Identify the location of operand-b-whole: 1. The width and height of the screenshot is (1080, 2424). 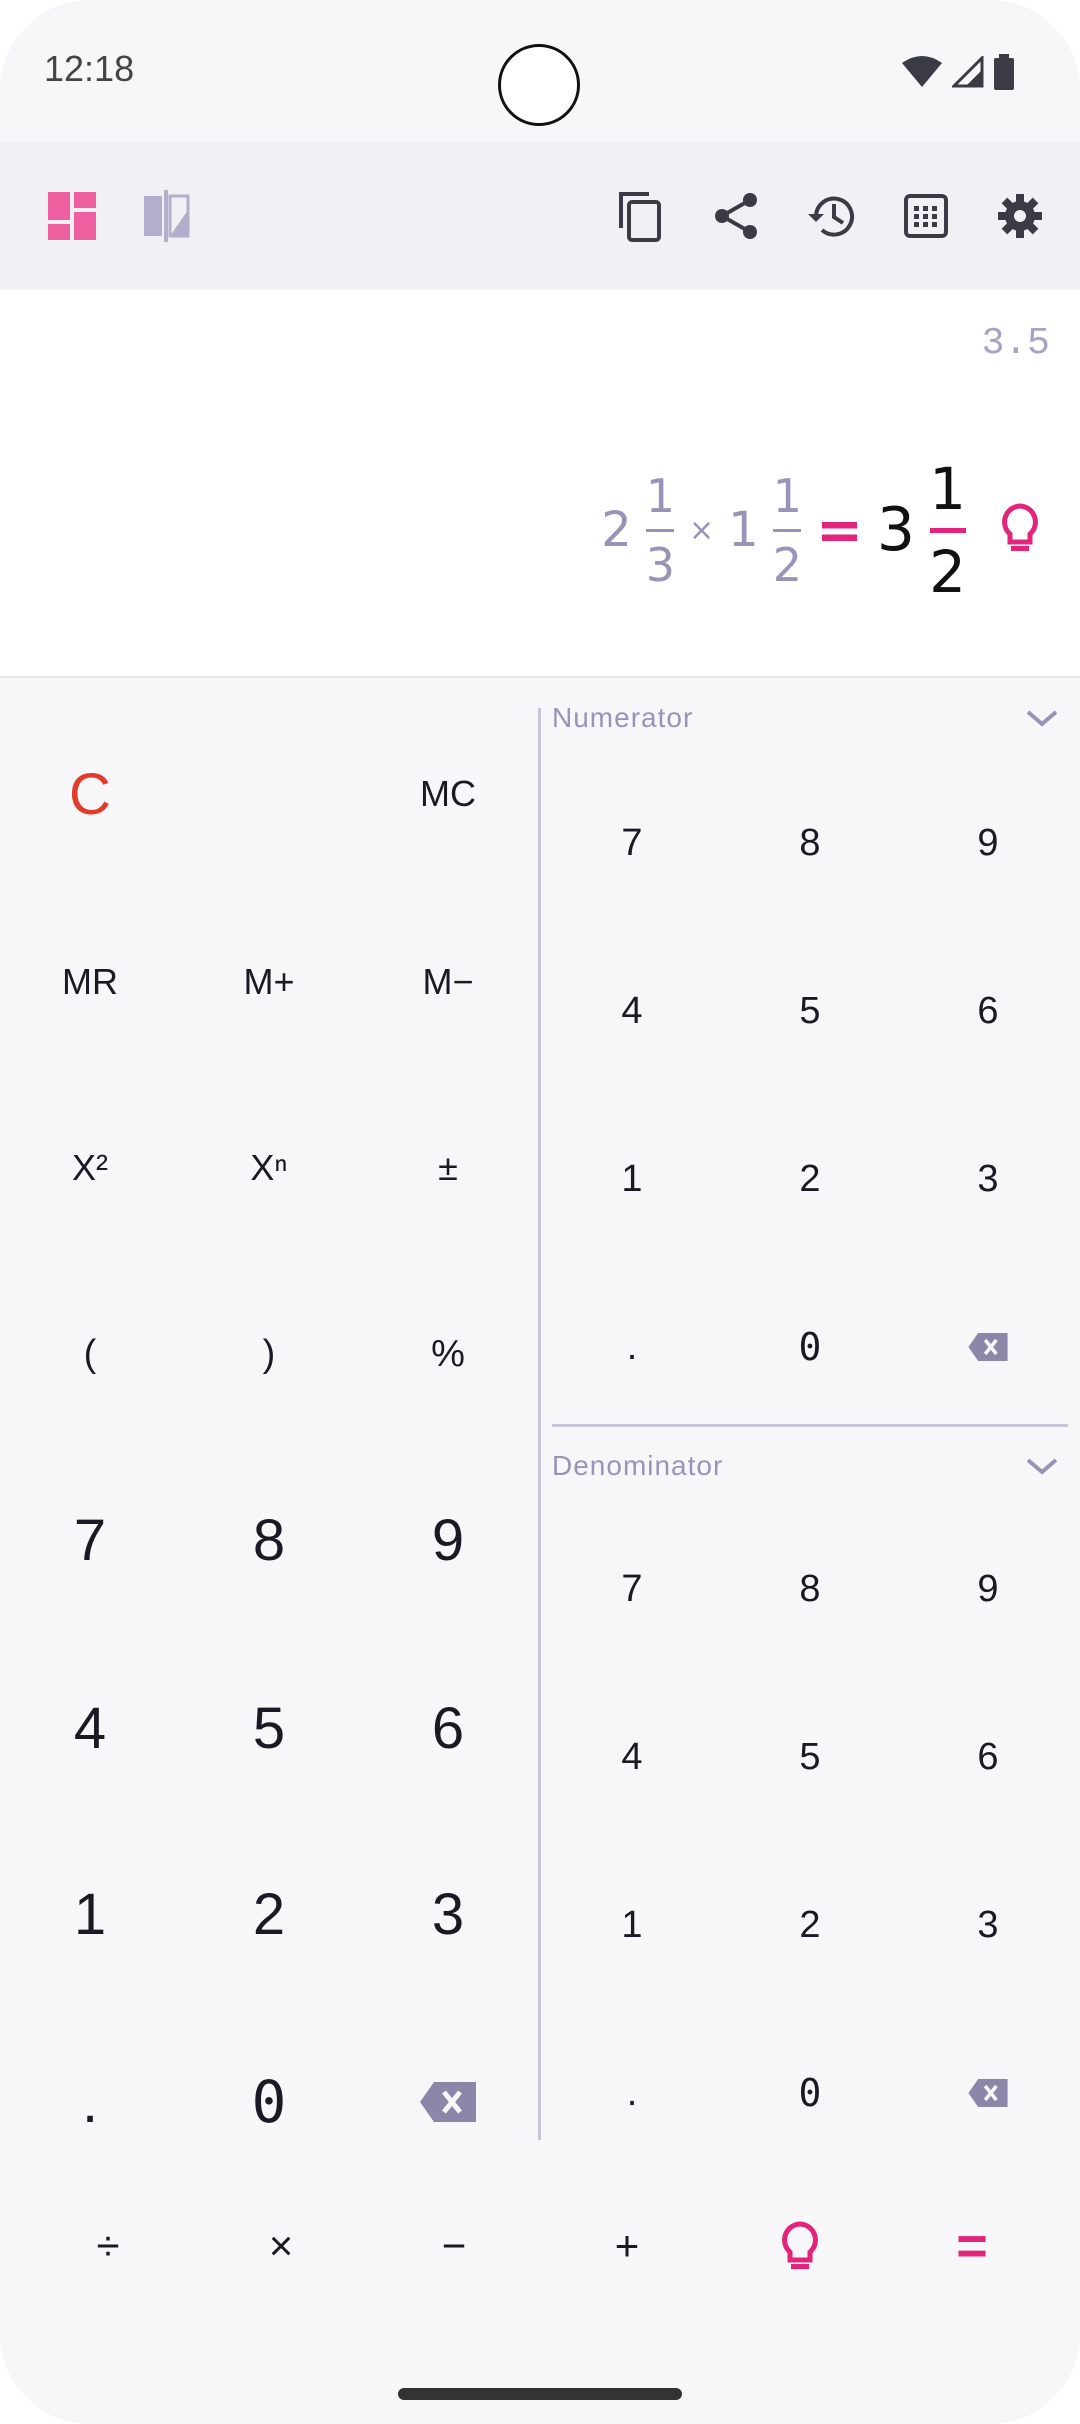
(743, 530).